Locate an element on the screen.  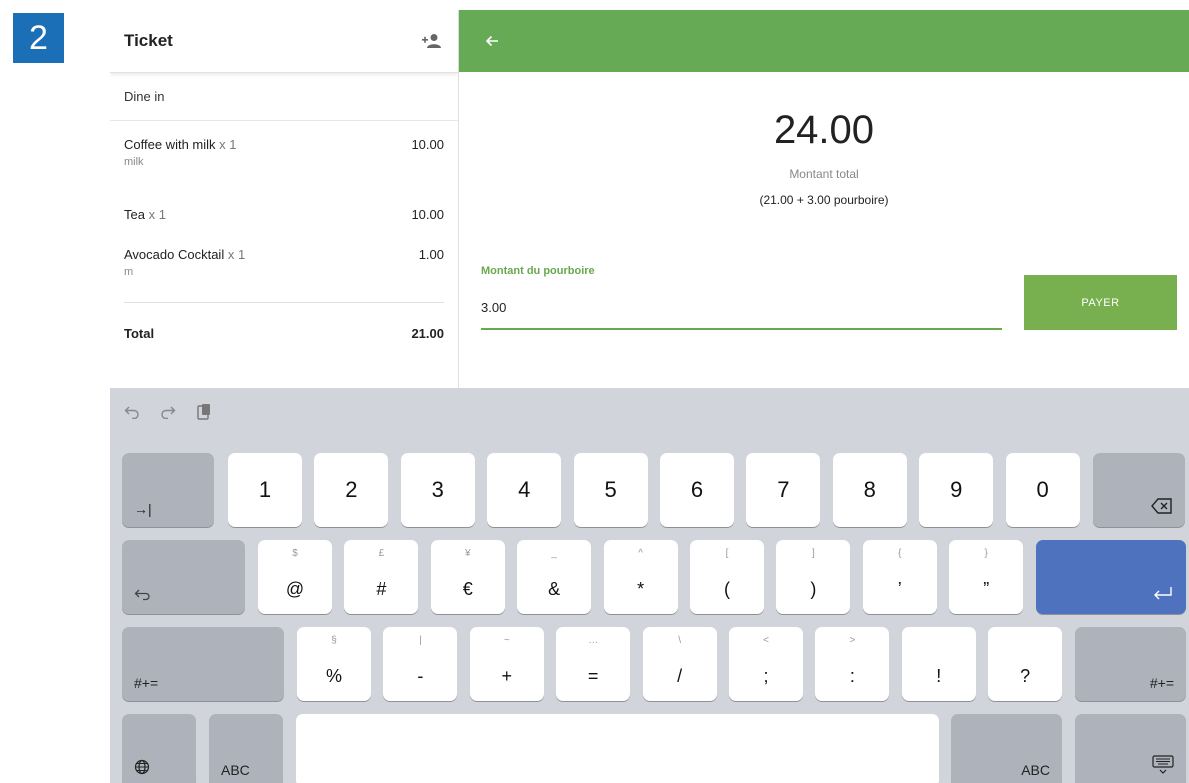
symbol-key: {’ is located at coordinates (899, 577).